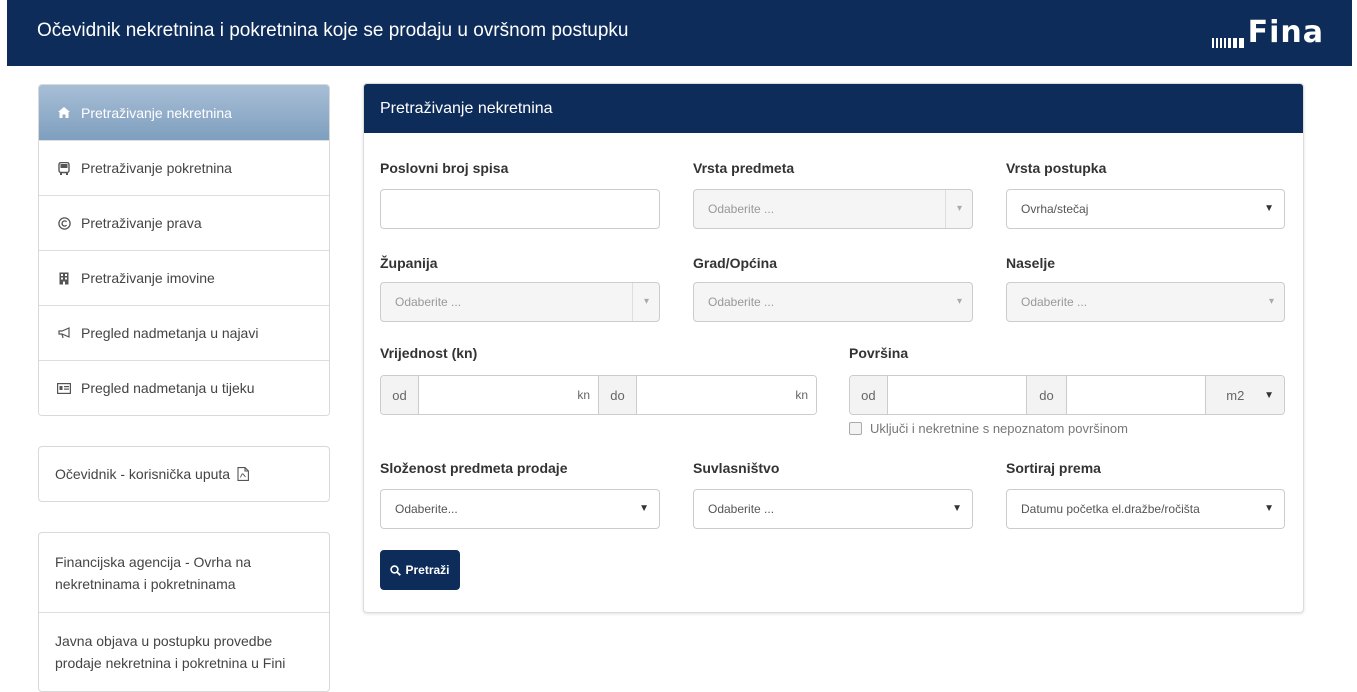 The width and height of the screenshot is (1357, 692). I want to click on poslovni-broj-input, so click(520, 209).